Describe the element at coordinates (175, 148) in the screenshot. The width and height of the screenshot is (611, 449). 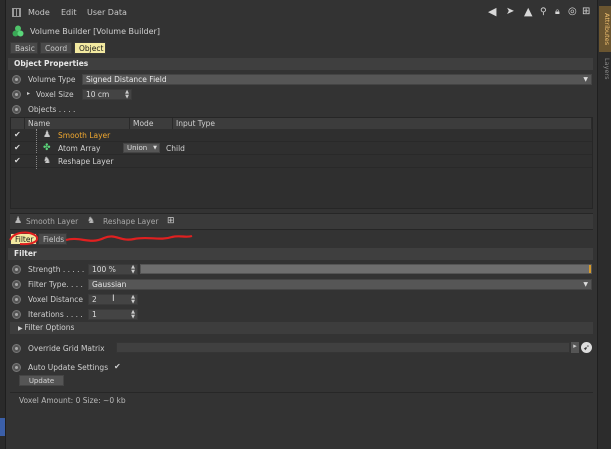
I see `input-type-value: Child` at that location.